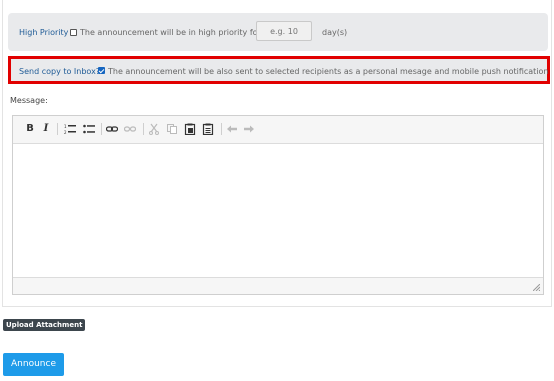 This screenshot has width=554, height=381. I want to click on send-to-inbox-checkbox, so click(101, 70).